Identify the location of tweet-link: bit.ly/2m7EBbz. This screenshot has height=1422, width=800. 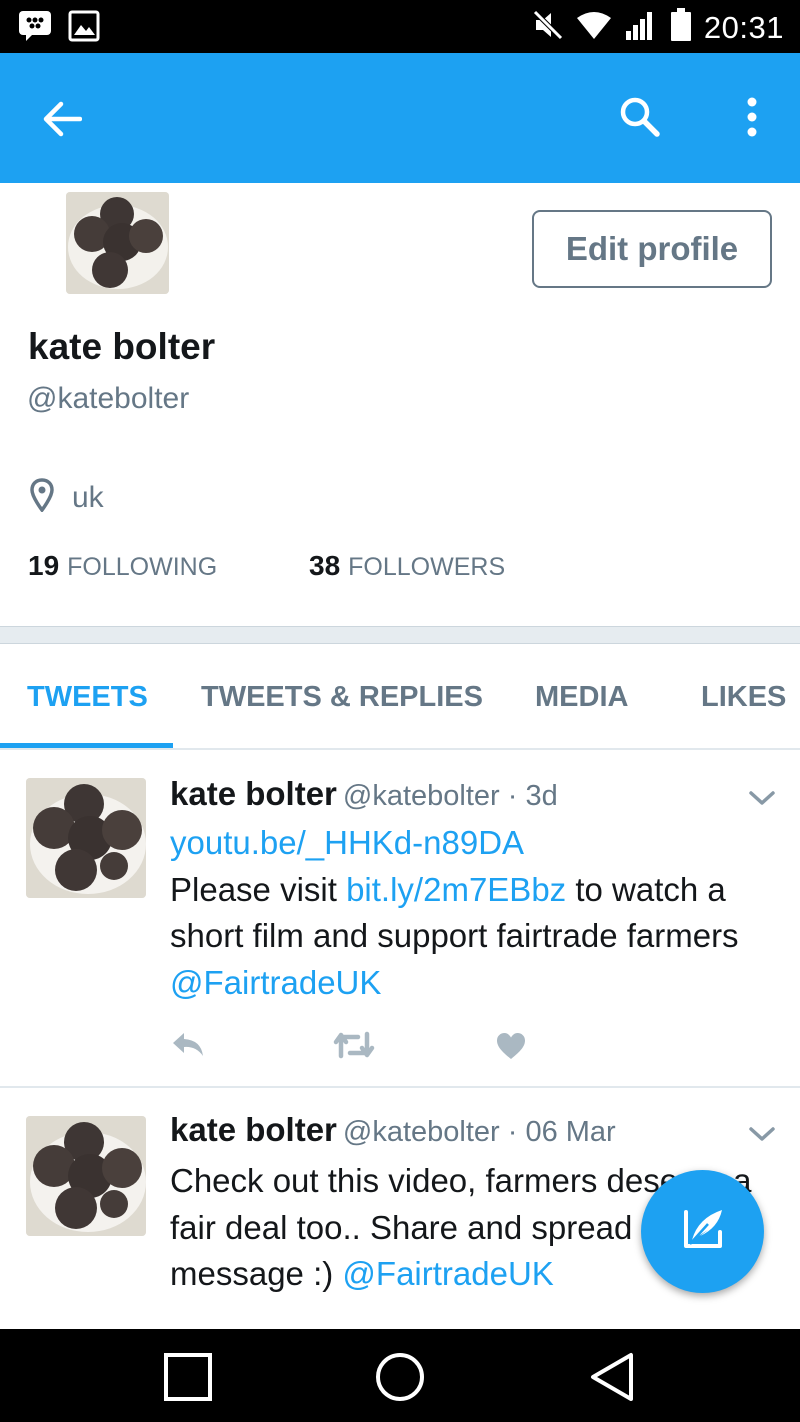
(456, 889).